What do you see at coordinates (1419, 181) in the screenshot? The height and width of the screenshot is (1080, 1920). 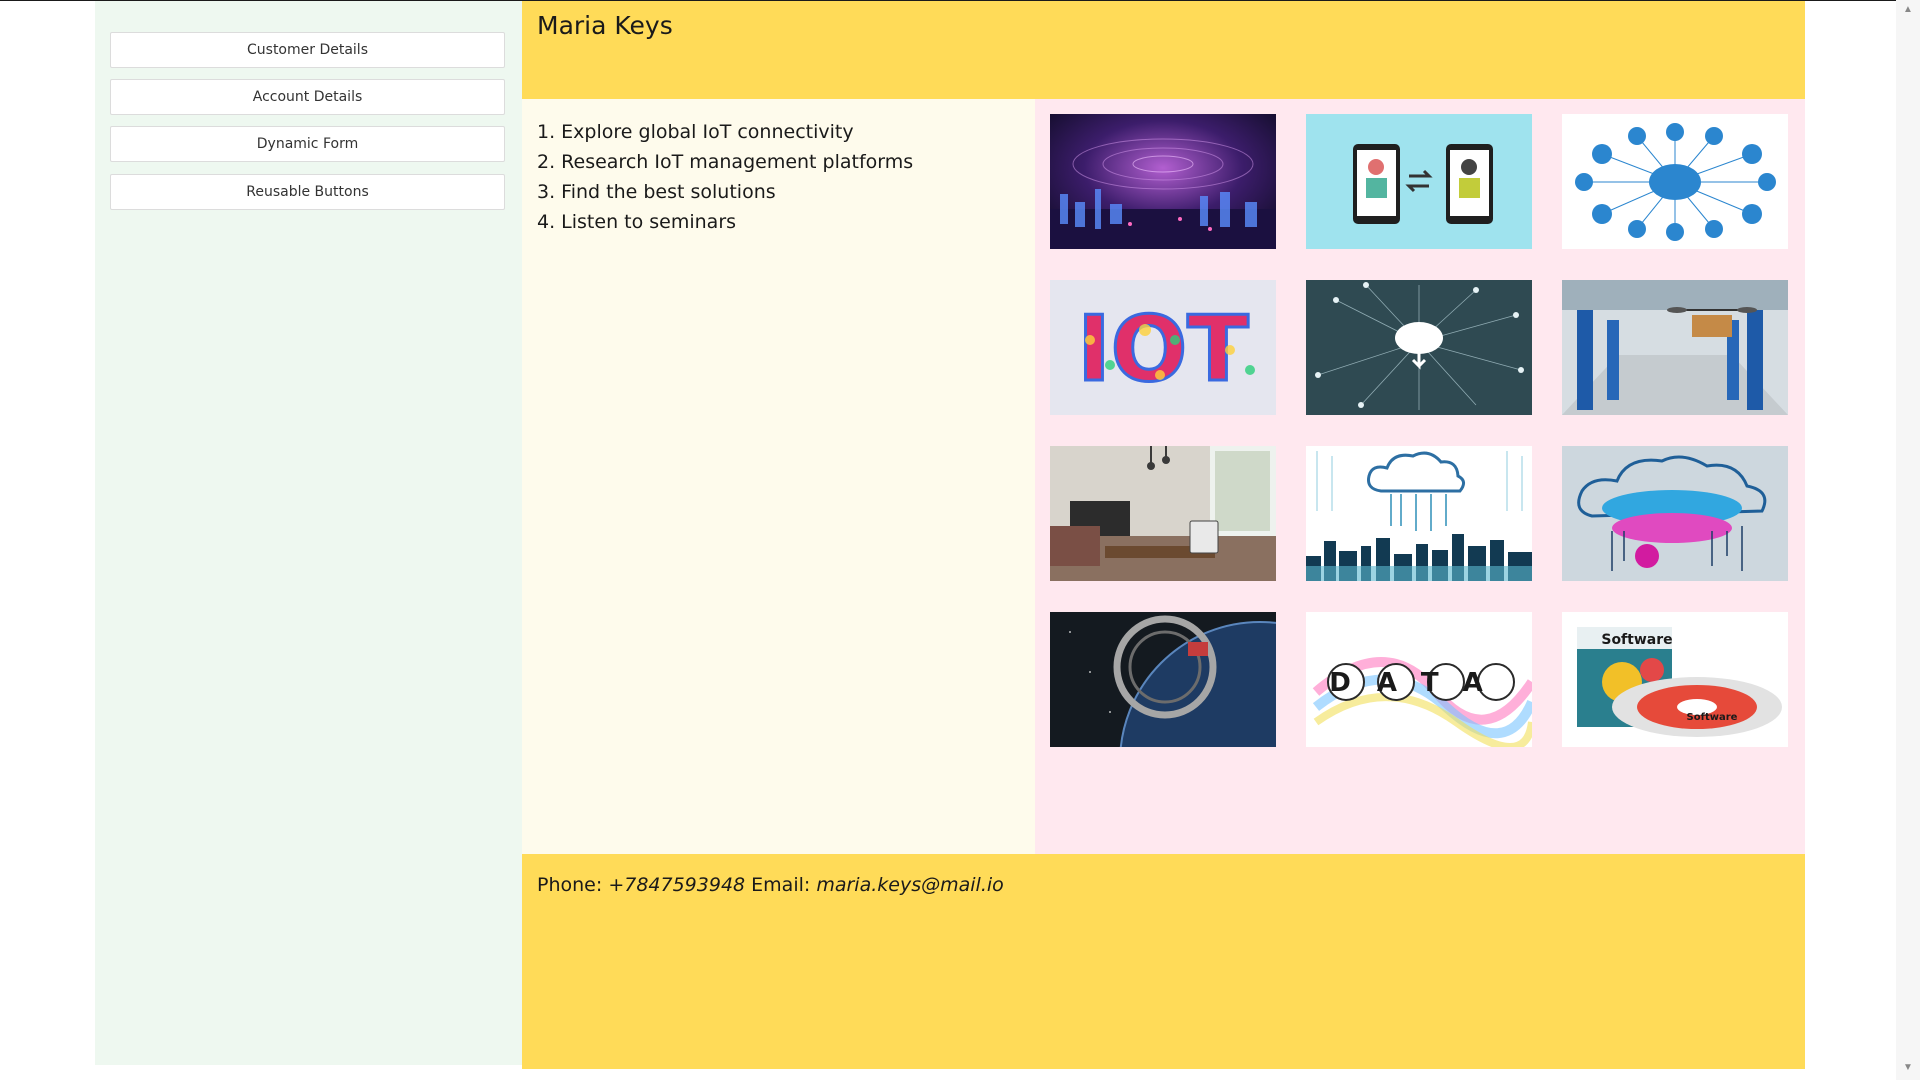 I see `phone-transfer-image` at bounding box center [1419, 181].